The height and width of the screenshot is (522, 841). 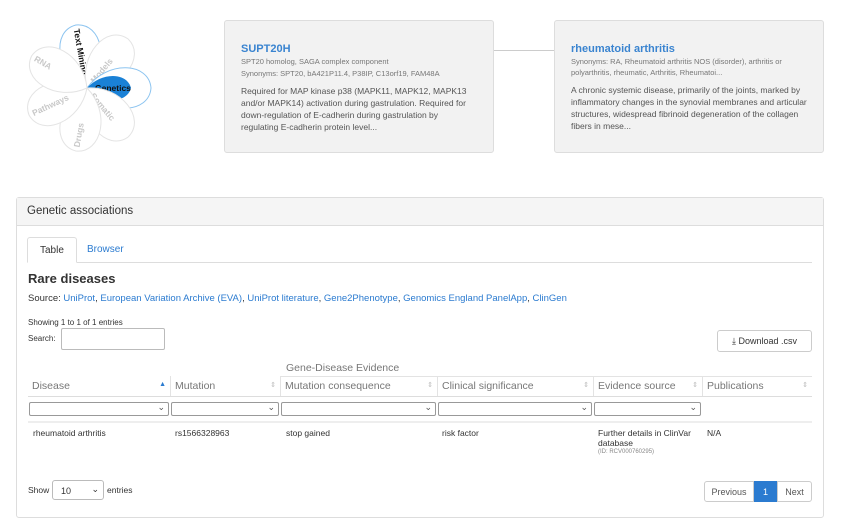 What do you see at coordinates (52, 250) in the screenshot?
I see `tab-table: Table` at bounding box center [52, 250].